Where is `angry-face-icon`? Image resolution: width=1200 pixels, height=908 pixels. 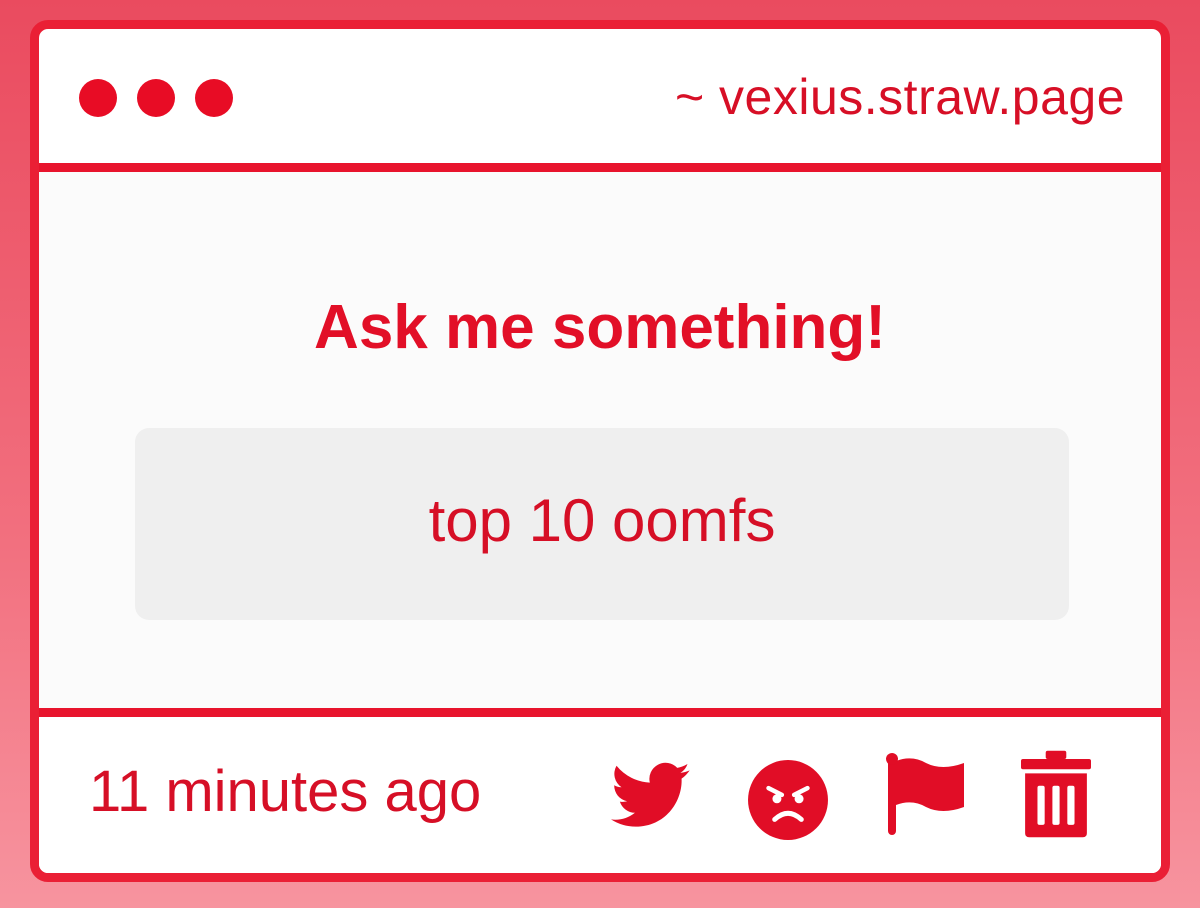 angry-face-icon is located at coordinates (788, 800).